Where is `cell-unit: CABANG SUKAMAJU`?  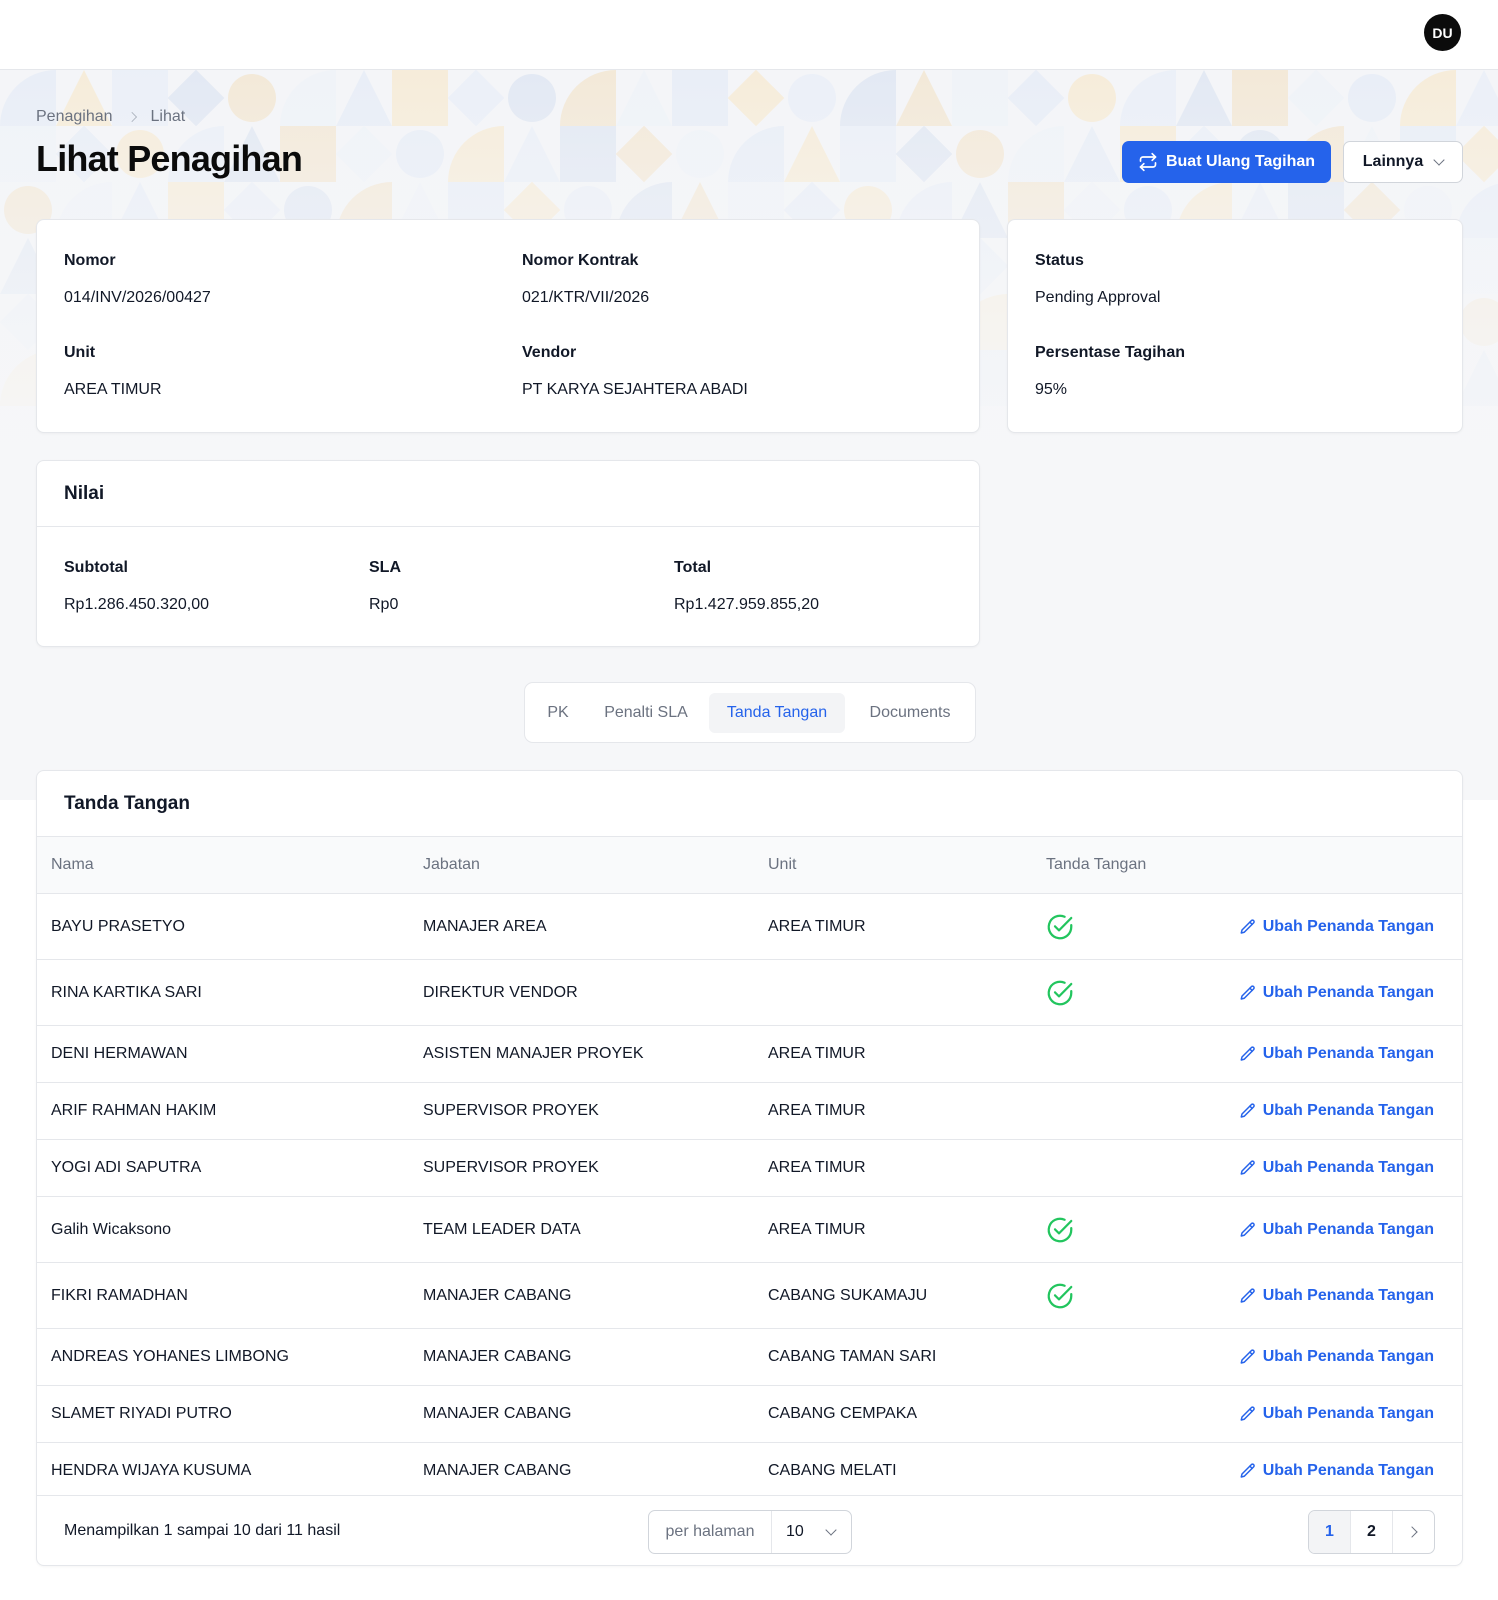
cell-unit: CABANG SUKAMAJU is located at coordinates (848, 1295).